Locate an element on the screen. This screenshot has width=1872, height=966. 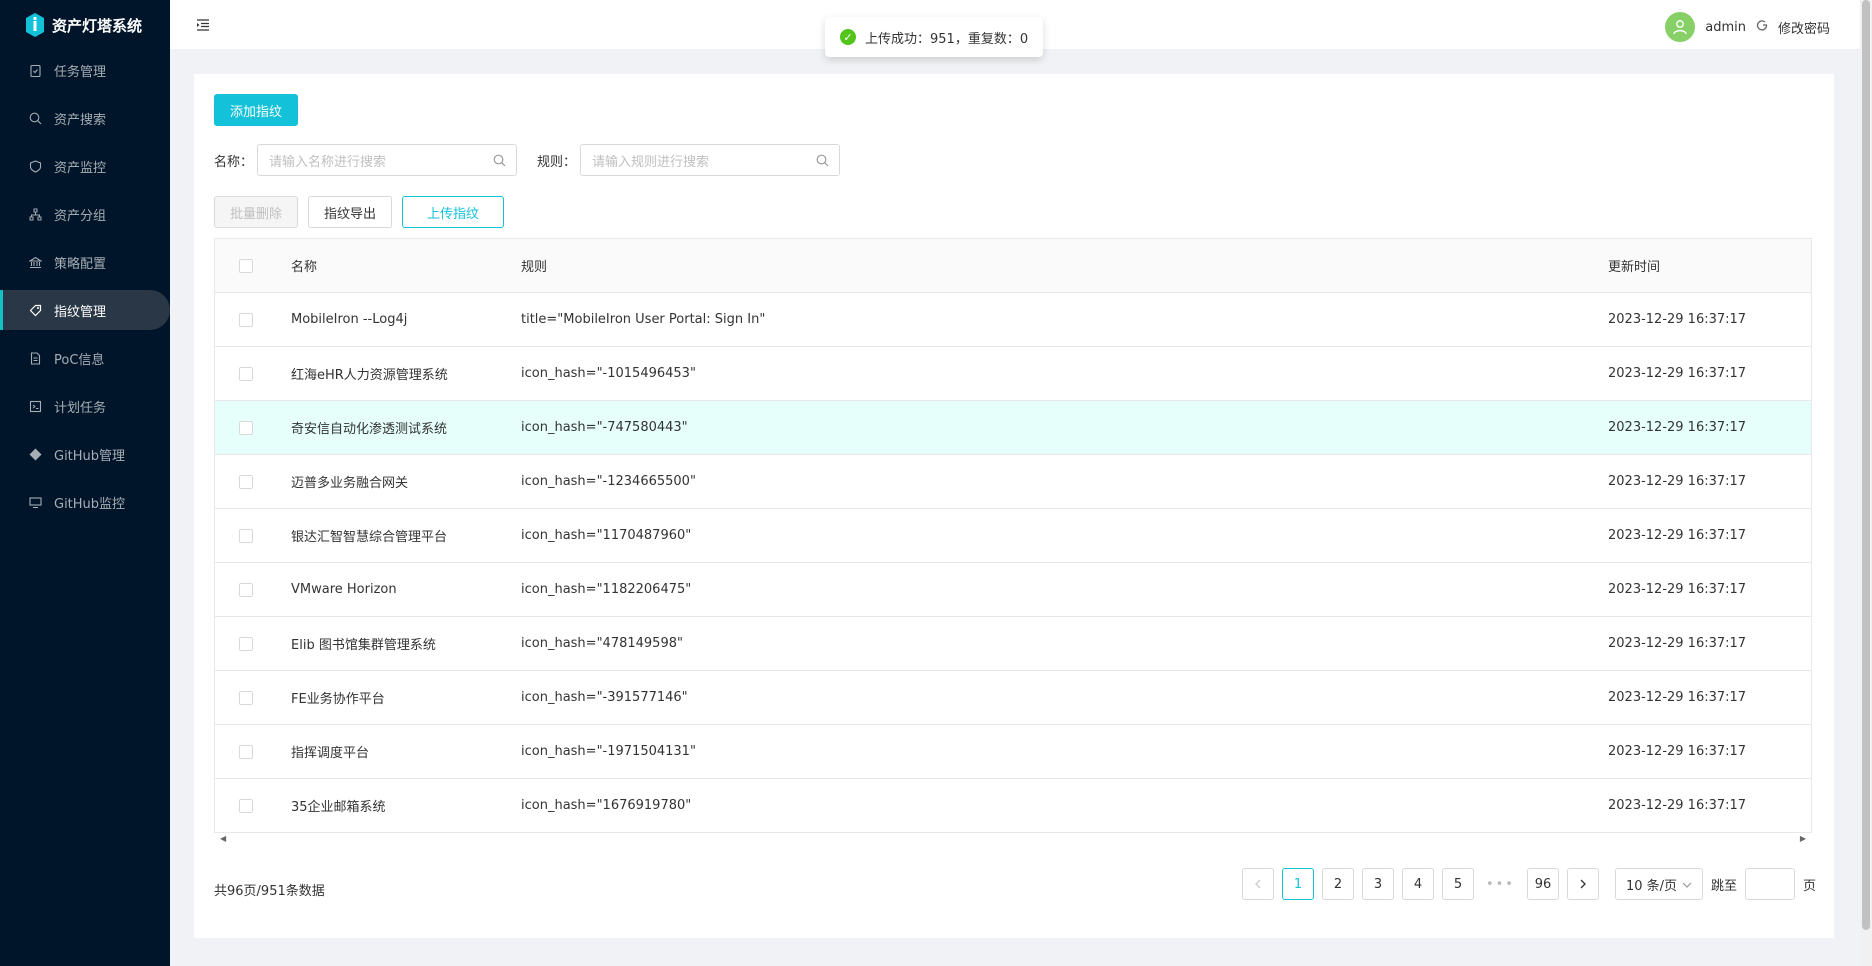
cell-name: 红海eHR人力资源管理系统 is located at coordinates (369, 375).